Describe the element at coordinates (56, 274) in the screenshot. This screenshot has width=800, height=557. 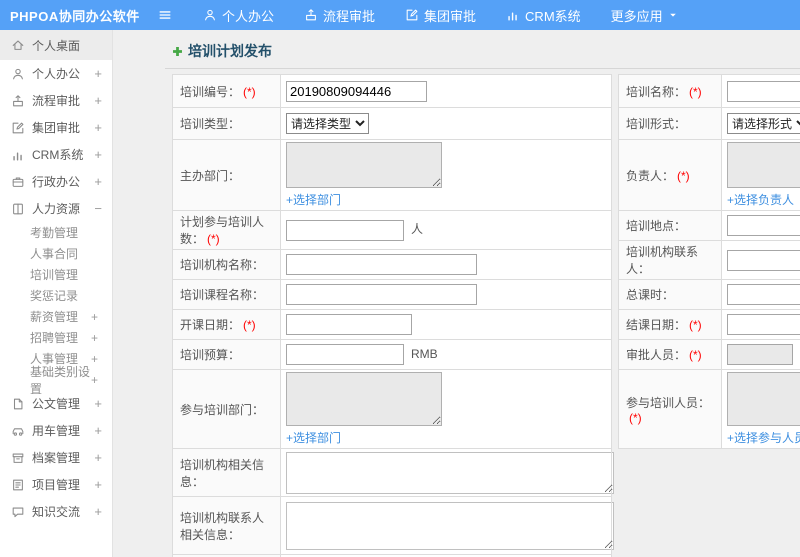
I see `sidebar-subitem-training: 培训管理` at that location.